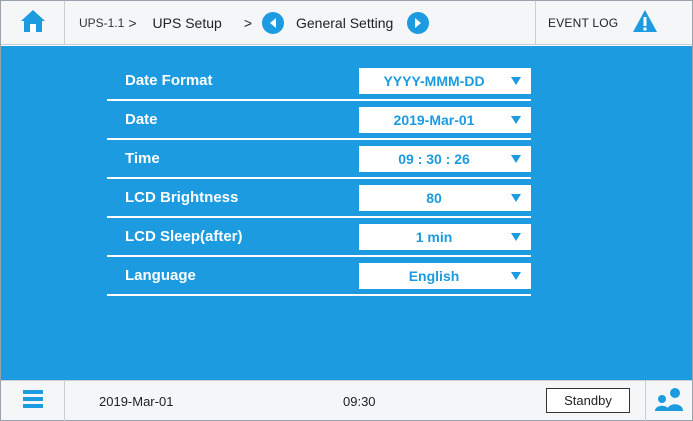 The image size is (693, 421). What do you see at coordinates (319, 199) in the screenshot?
I see `setting-row-lcd-brightness: LCD Brightness 80` at bounding box center [319, 199].